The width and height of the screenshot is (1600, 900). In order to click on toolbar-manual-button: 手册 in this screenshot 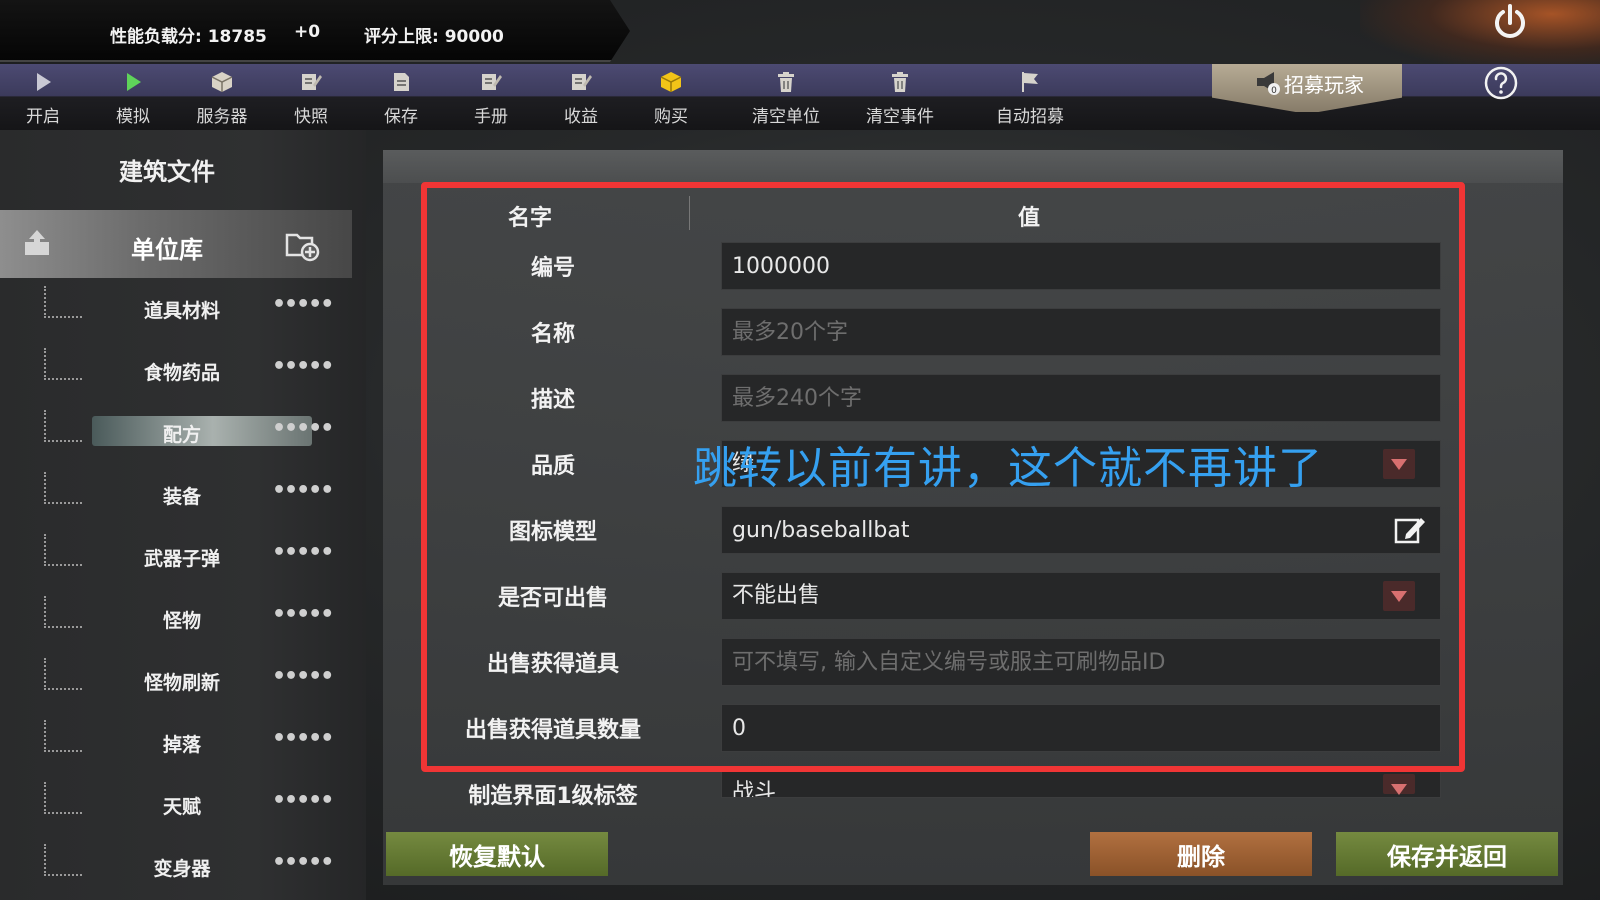, I will do `click(491, 97)`.